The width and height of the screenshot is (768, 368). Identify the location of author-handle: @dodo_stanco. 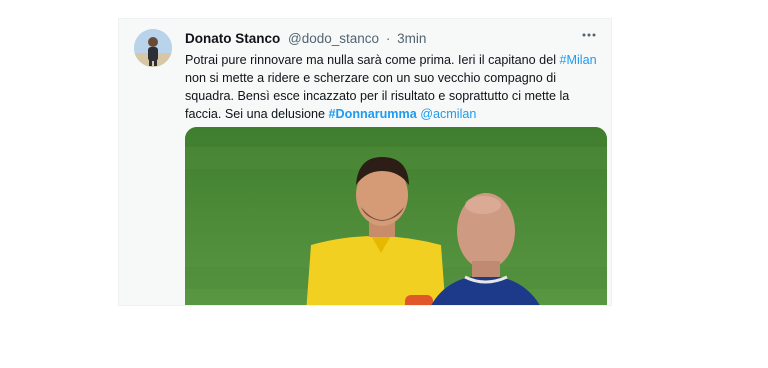
(333, 38).